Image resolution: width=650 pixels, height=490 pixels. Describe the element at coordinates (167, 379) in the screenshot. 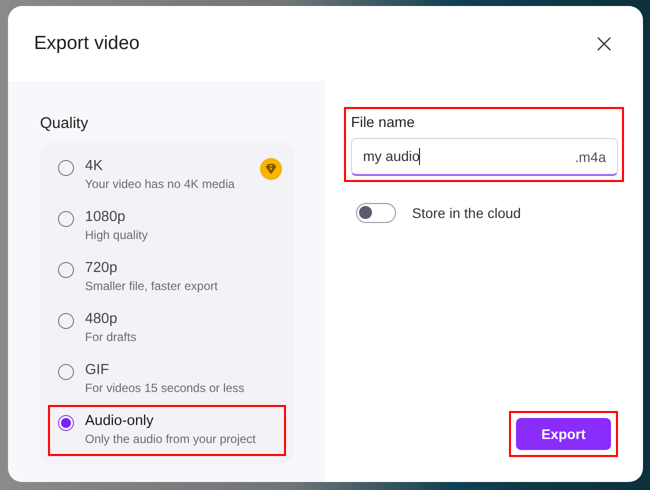

I see `quality-option: GIF For videos 15 seconds or less` at that location.